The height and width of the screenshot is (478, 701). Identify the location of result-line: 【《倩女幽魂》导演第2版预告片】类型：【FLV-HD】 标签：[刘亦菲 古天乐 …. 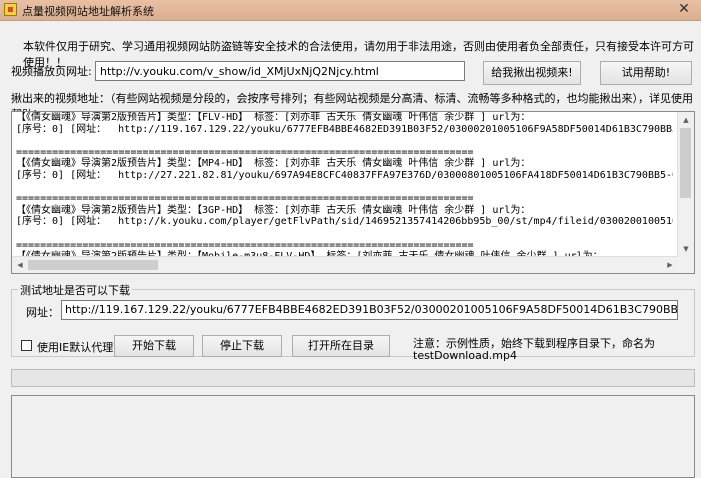
(273, 117).